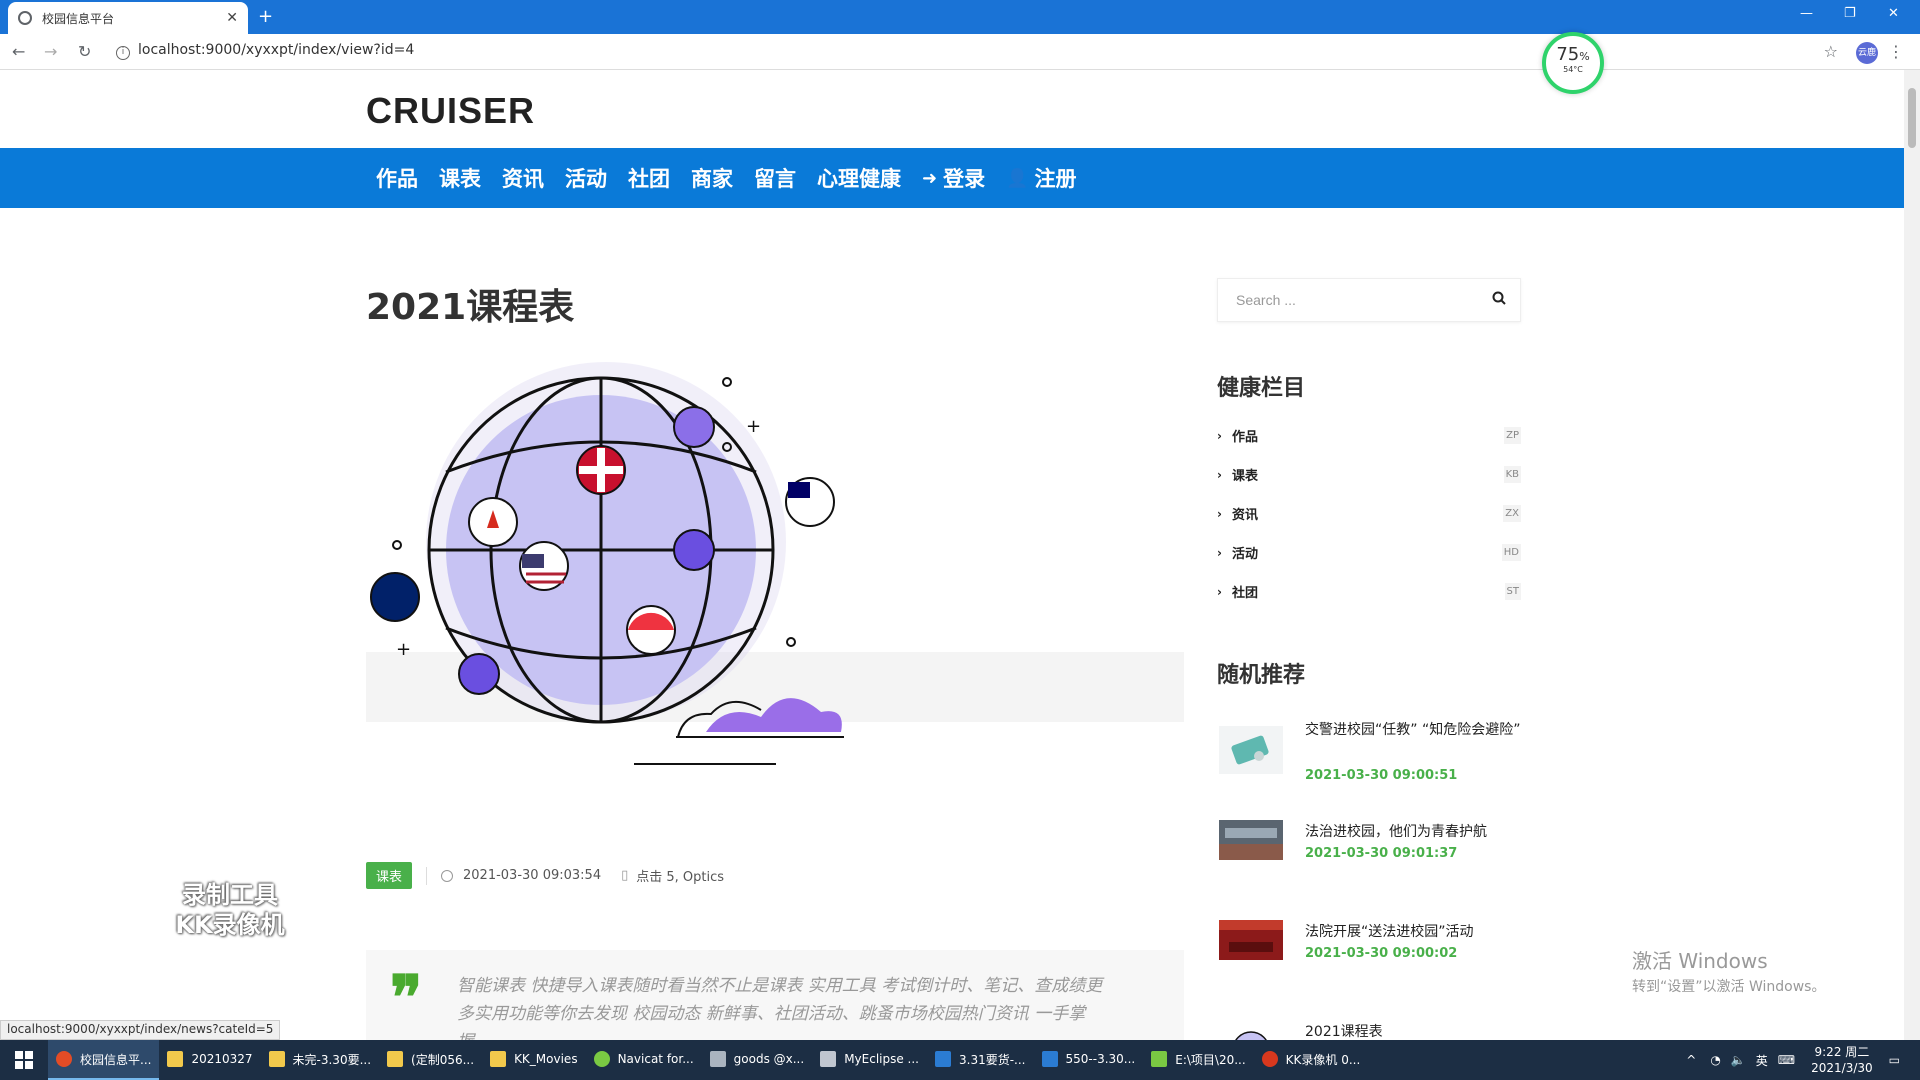 The height and width of the screenshot is (1080, 1920). What do you see at coordinates (1896, 51) in the screenshot?
I see `menu-kebab-icon: ⋮` at bounding box center [1896, 51].